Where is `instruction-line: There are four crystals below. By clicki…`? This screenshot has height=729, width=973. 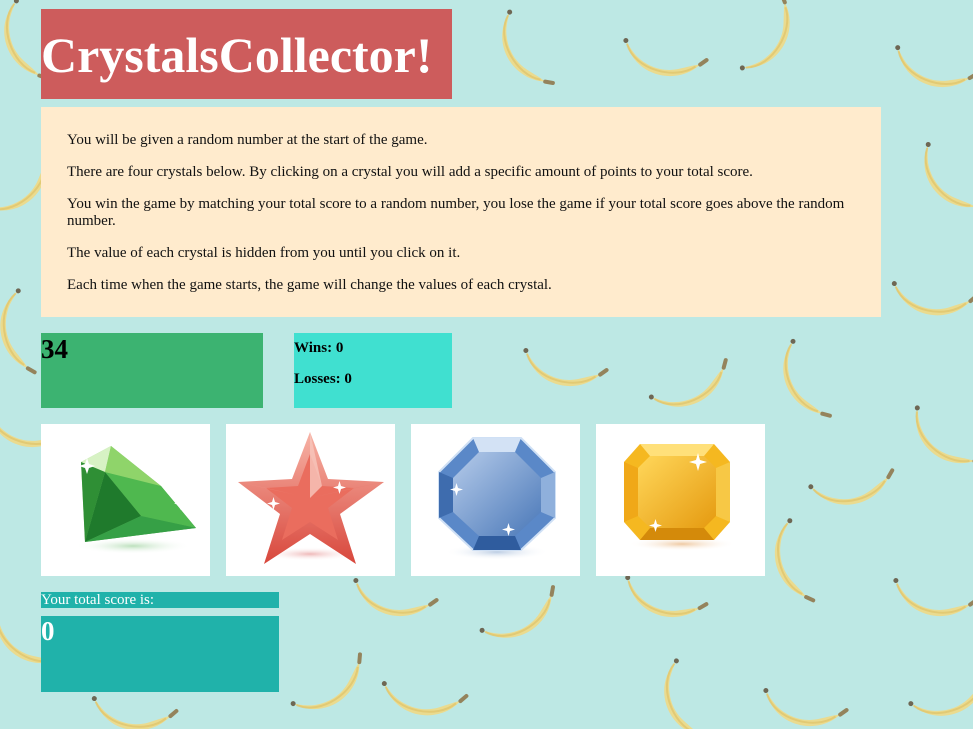 instruction-line: There are four crystals below. By clicki… is located at coordinates (410, 172).